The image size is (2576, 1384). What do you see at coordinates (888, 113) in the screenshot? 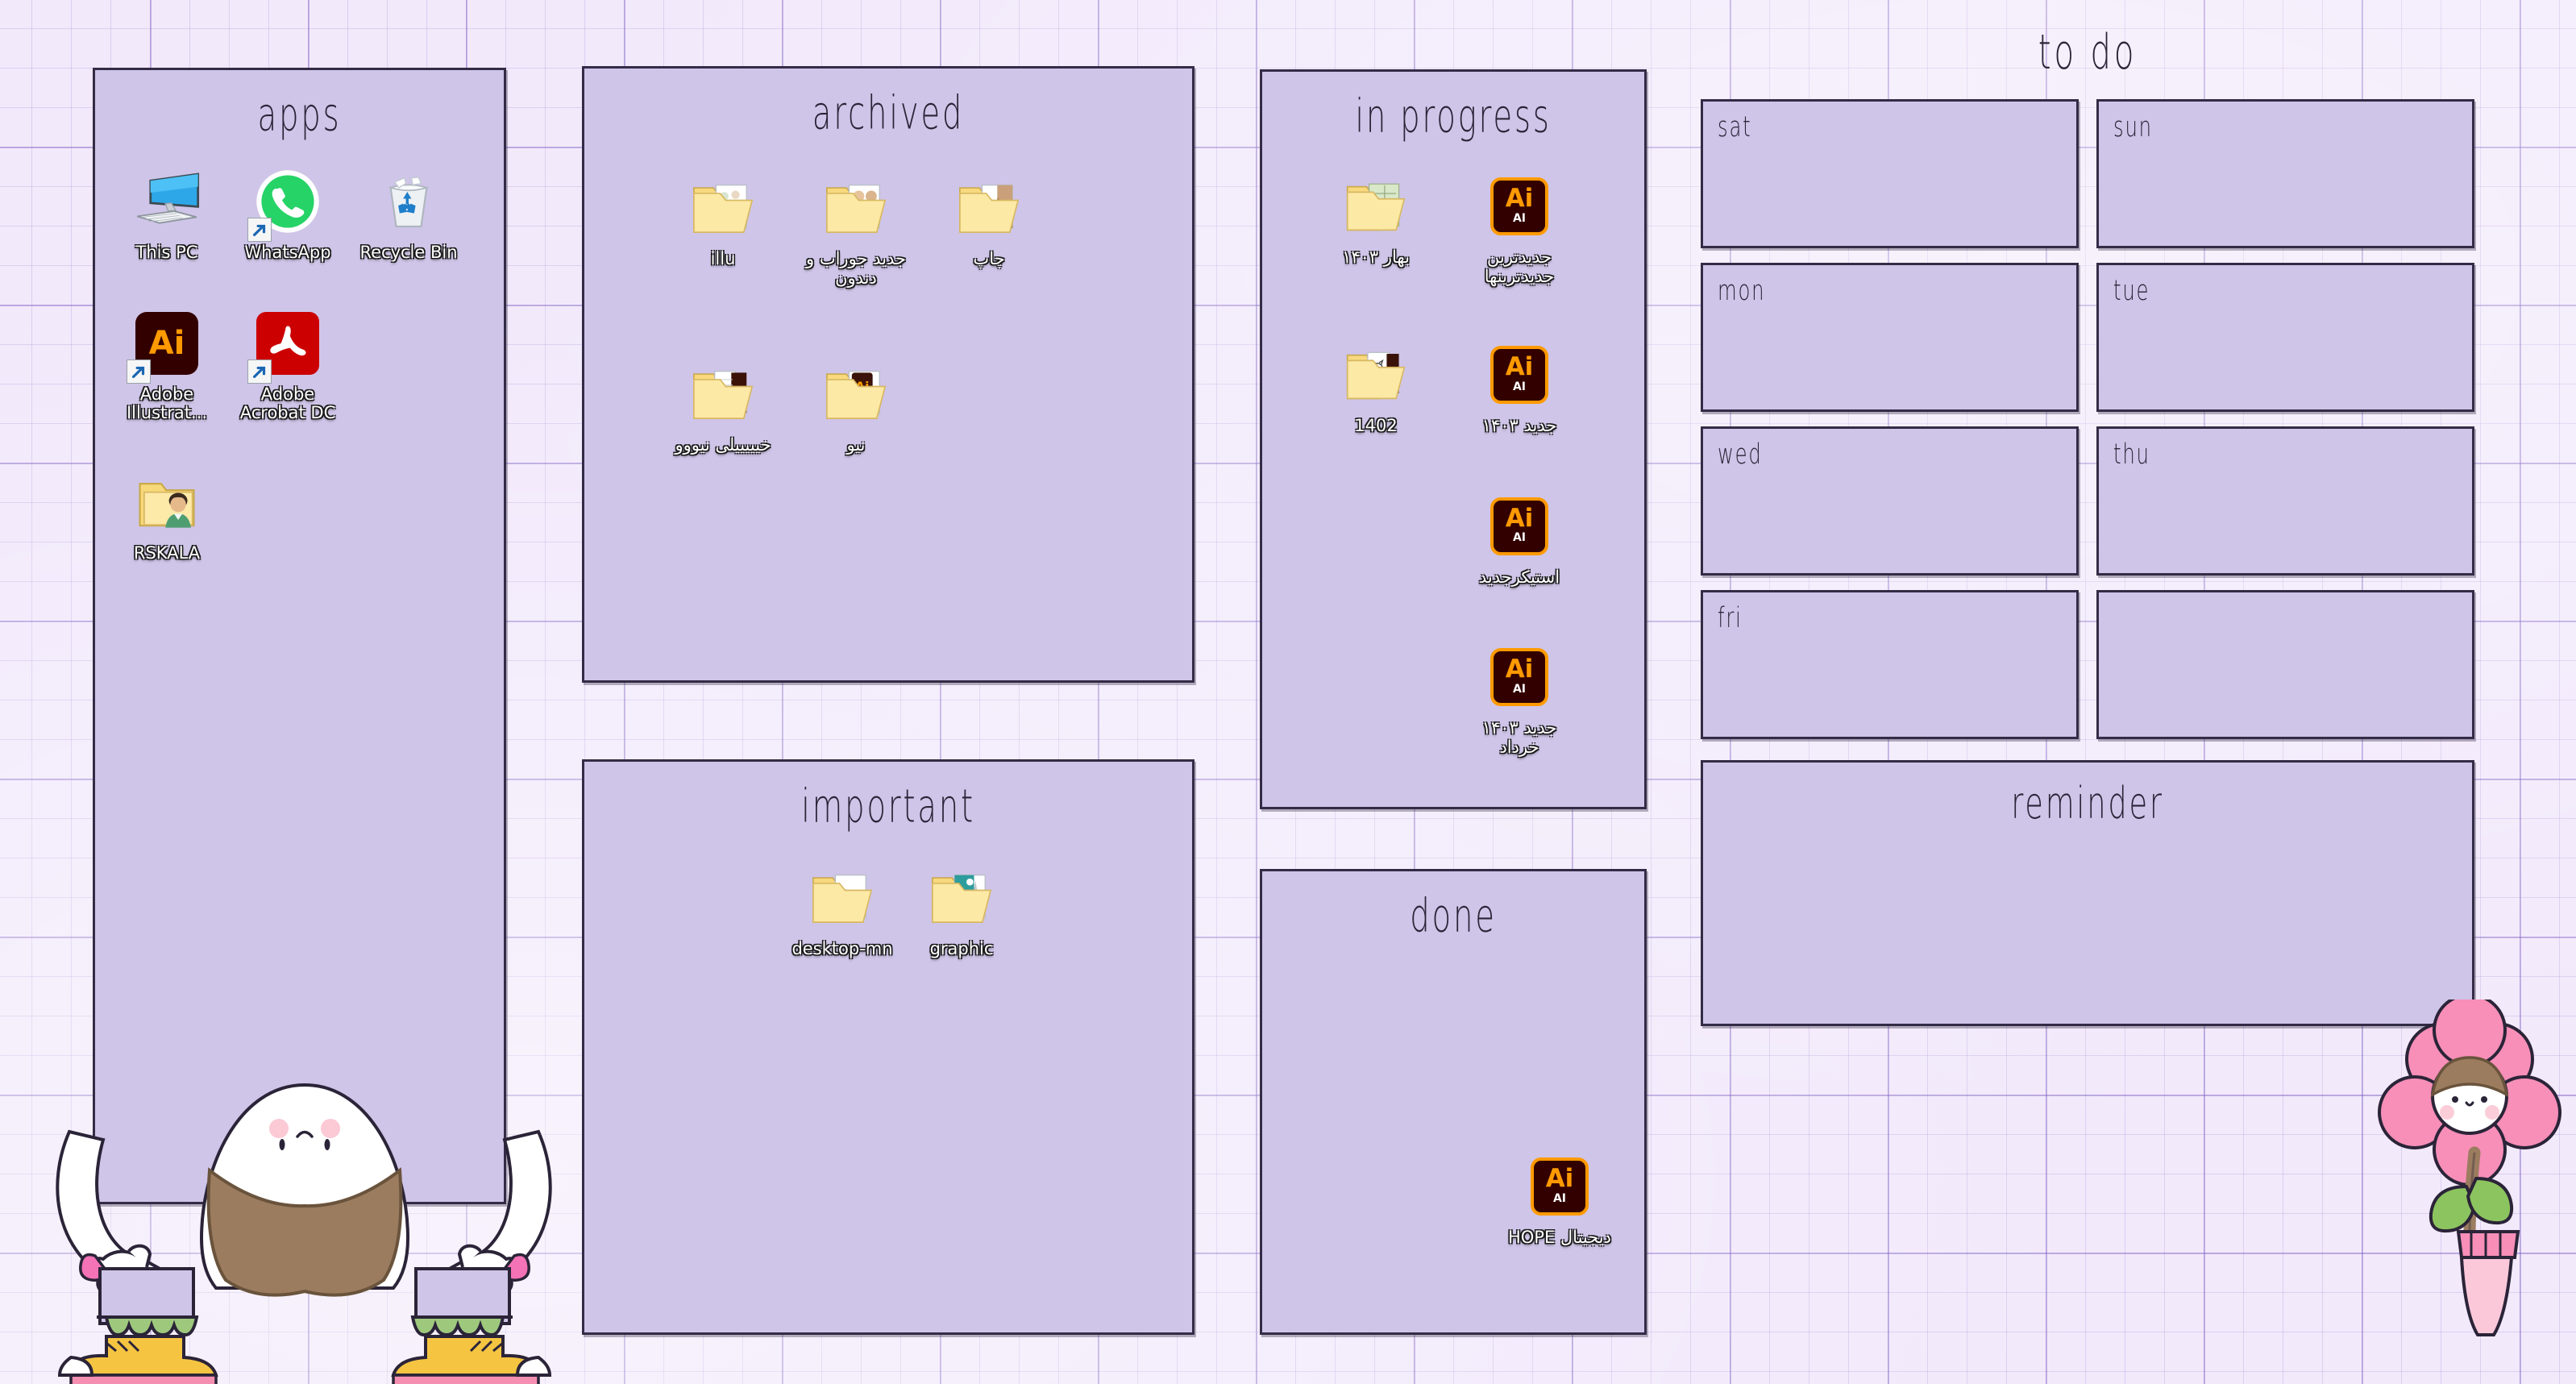
I see `panel-title-archived: archived` at bounding box center [888, 113].